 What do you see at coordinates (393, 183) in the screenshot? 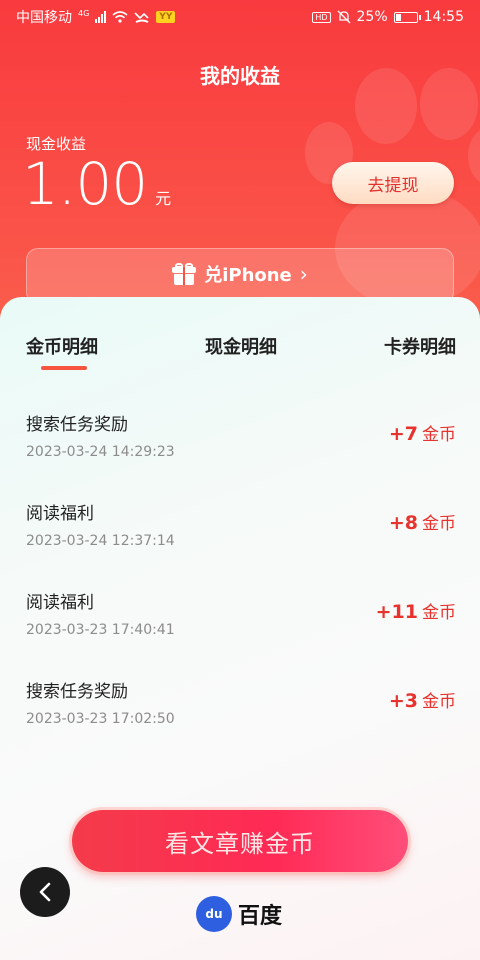
I see `withdraw-button: 去提现` at bounding box center [393, 183].